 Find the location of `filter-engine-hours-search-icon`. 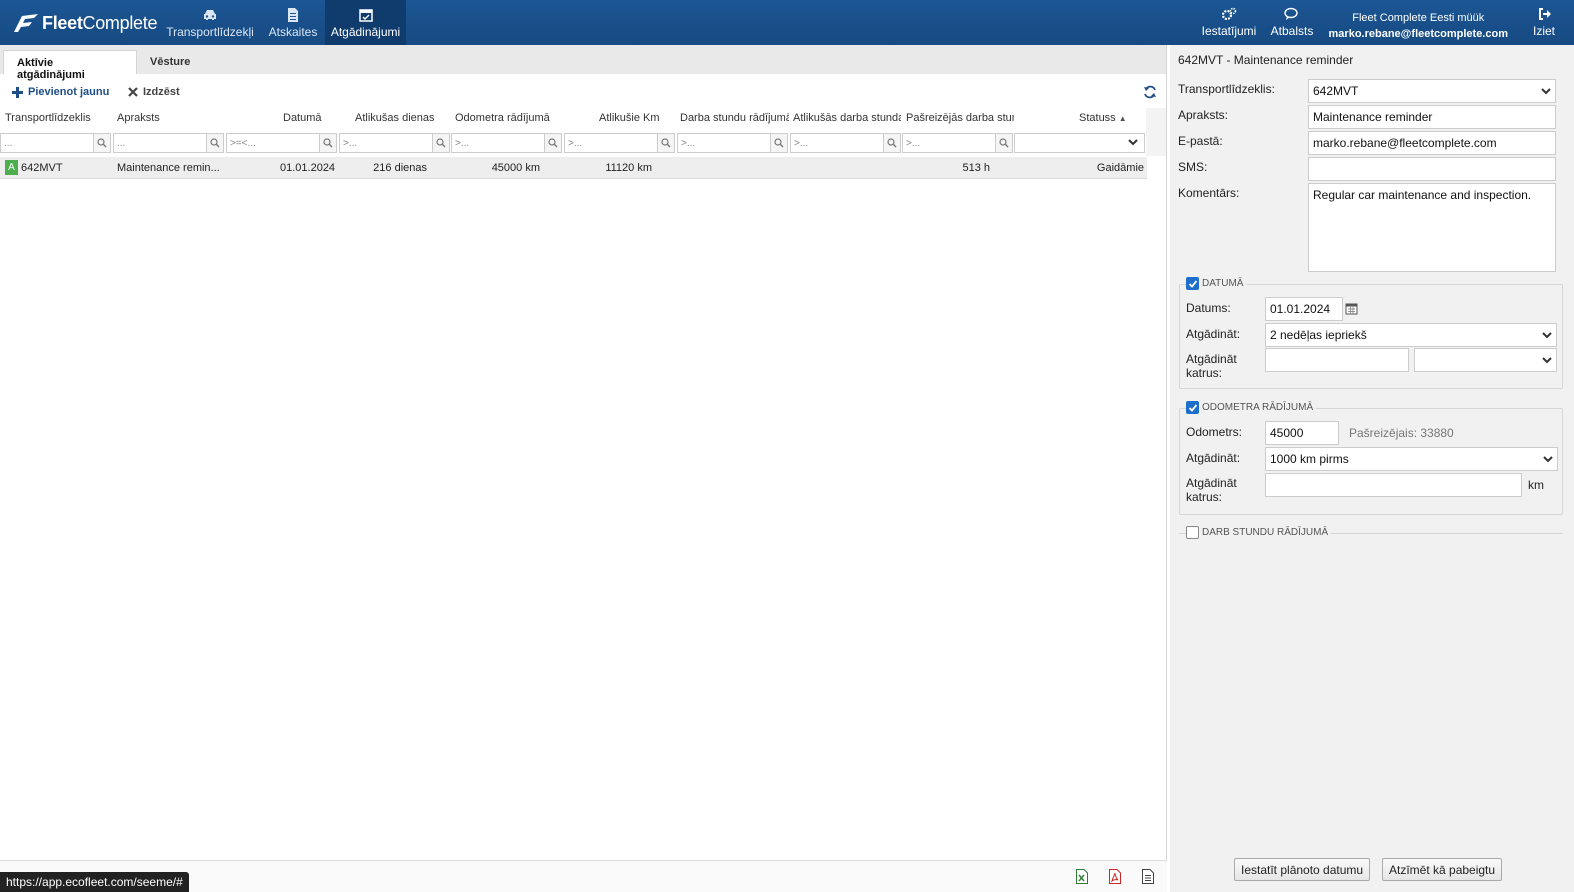

filter-engine-hours-search-icon is located at coordinates (779, 143).